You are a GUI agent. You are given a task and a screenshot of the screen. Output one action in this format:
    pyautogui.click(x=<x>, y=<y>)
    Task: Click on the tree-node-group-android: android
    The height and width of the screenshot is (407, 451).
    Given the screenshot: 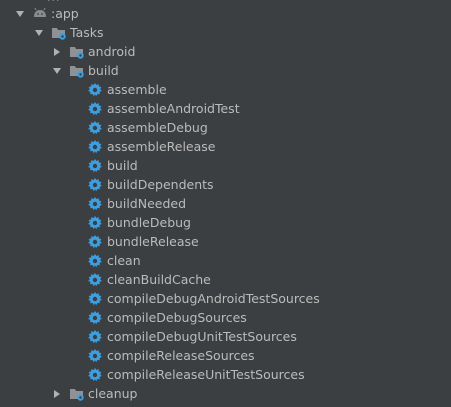 What is the action you would take?
    pyautogui.click(x=93, y=51)
    